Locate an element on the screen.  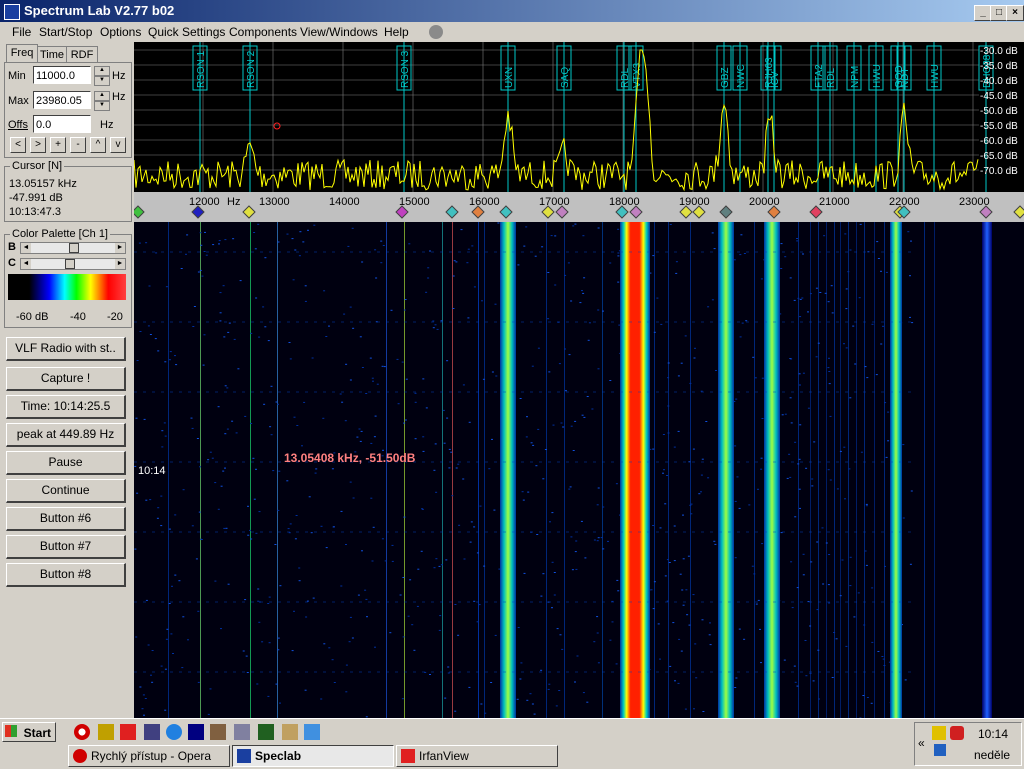
menu-options: Options is located at coordinates (120, 32).